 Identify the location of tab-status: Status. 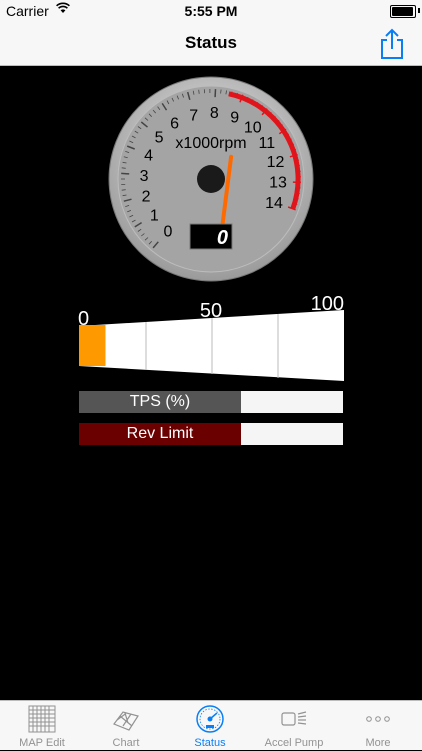
(210, 726).